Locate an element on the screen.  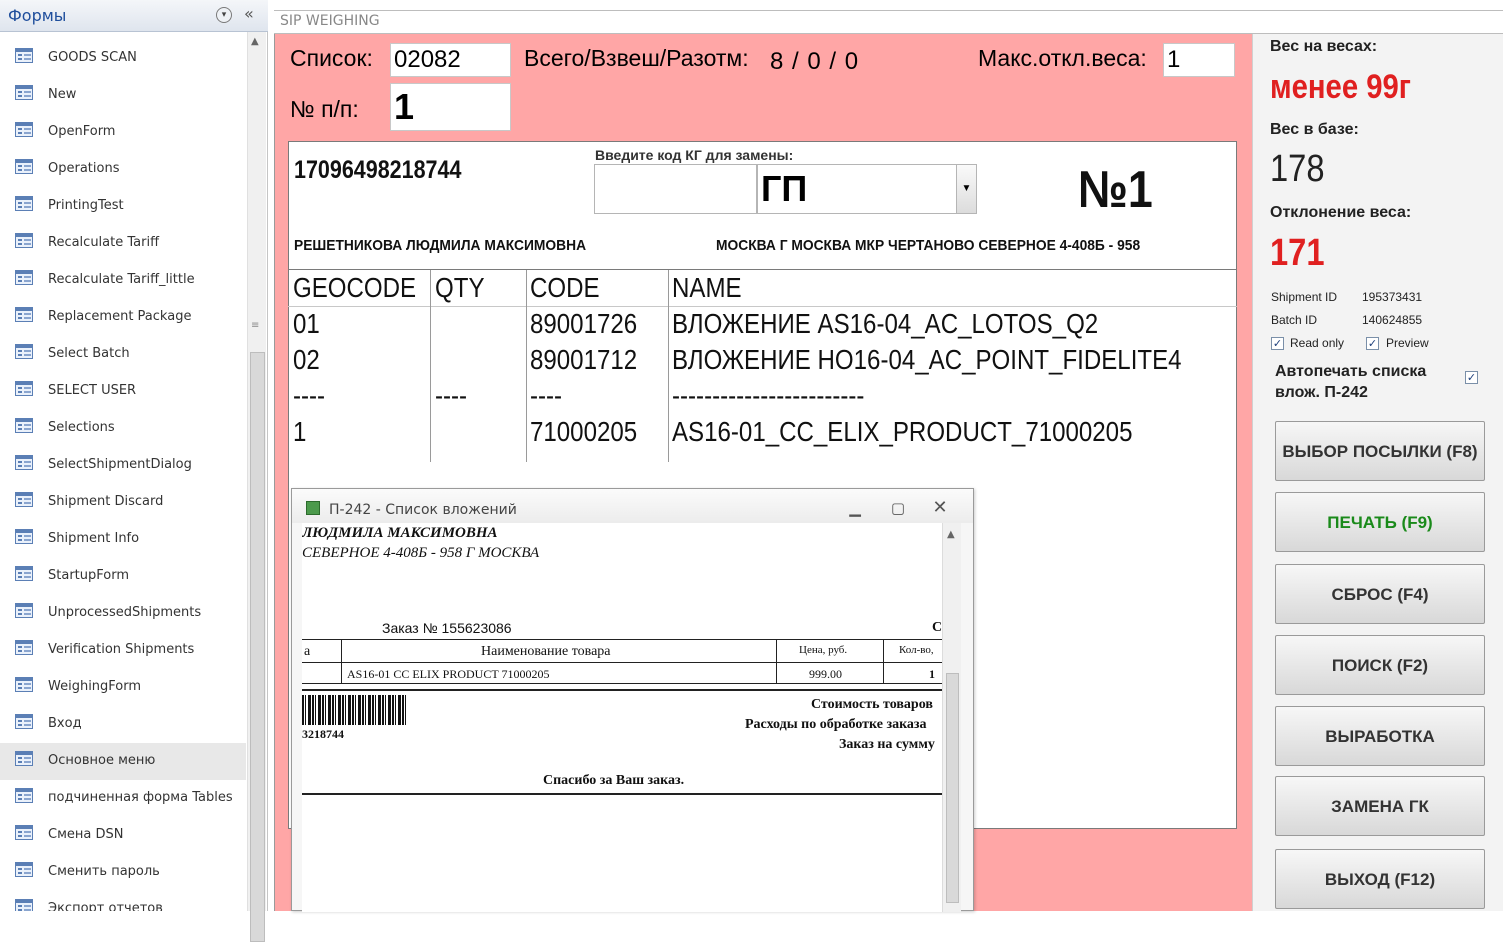
report-order-sum: Заказ на сумму is located at coordinates (887, 744).